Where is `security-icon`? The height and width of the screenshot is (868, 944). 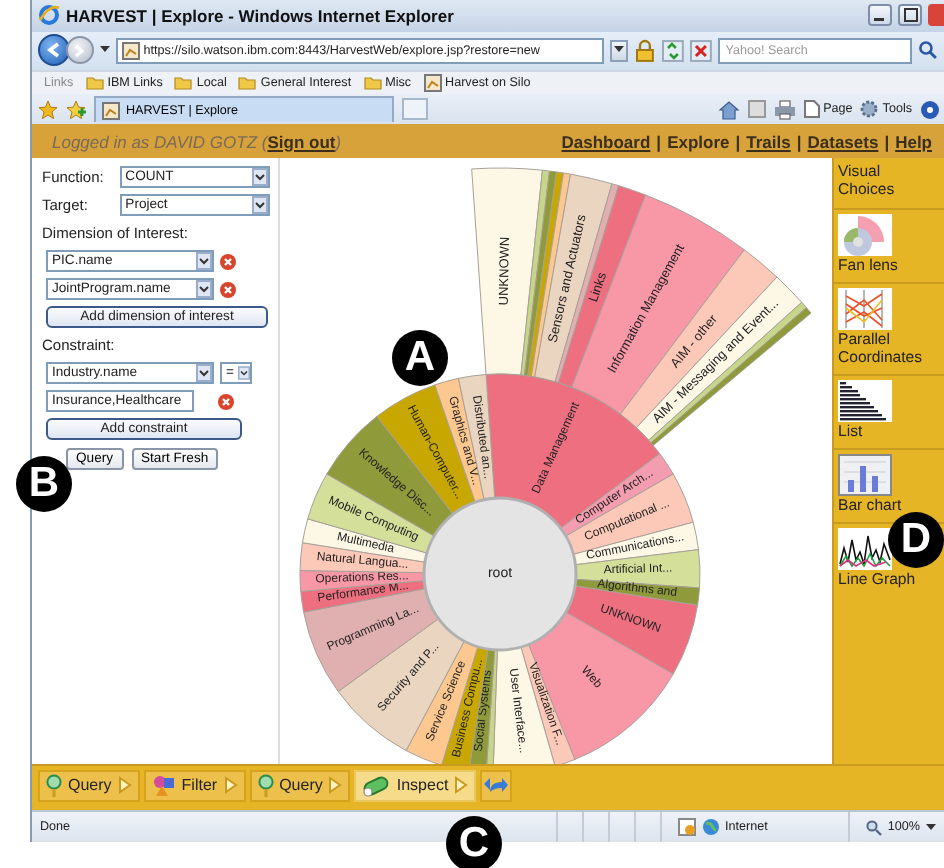 security-icon is located at coordinates (686, 827).